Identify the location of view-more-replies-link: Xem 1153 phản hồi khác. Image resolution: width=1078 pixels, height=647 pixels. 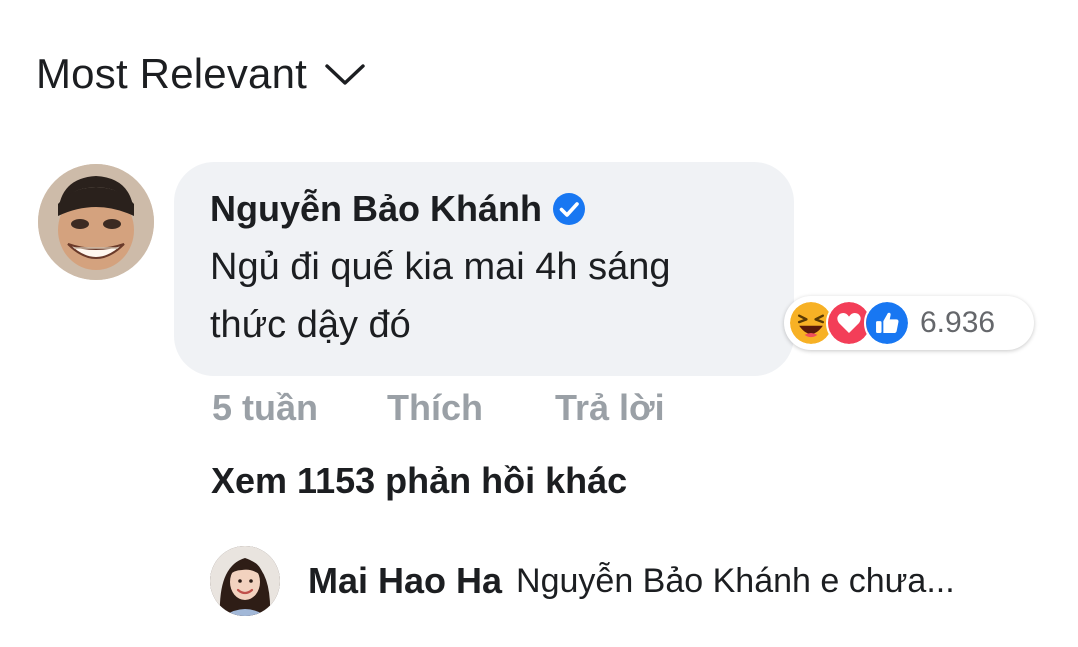
(419, 481).